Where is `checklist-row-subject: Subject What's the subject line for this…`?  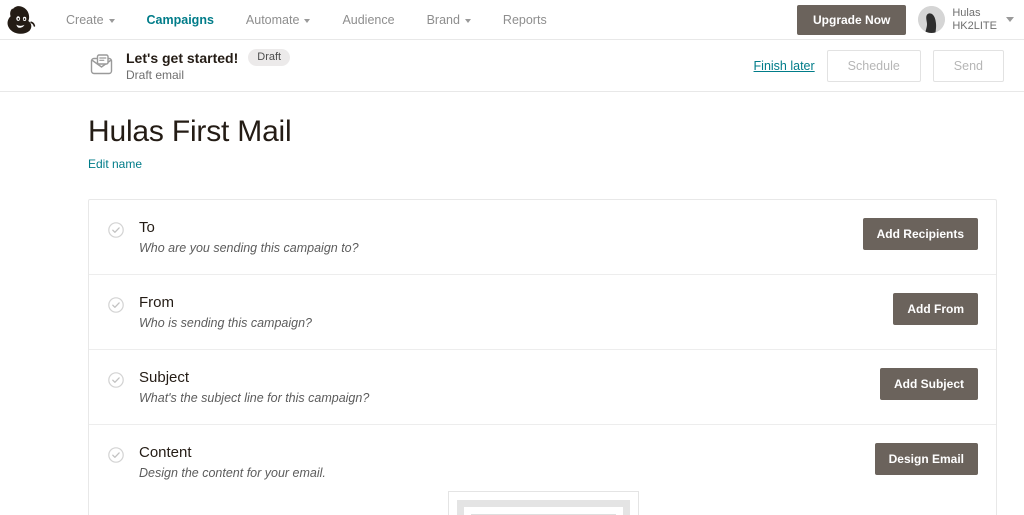
checklist-row-subject: Subject What's the subject line for this… is located at coordinates (542, 387).